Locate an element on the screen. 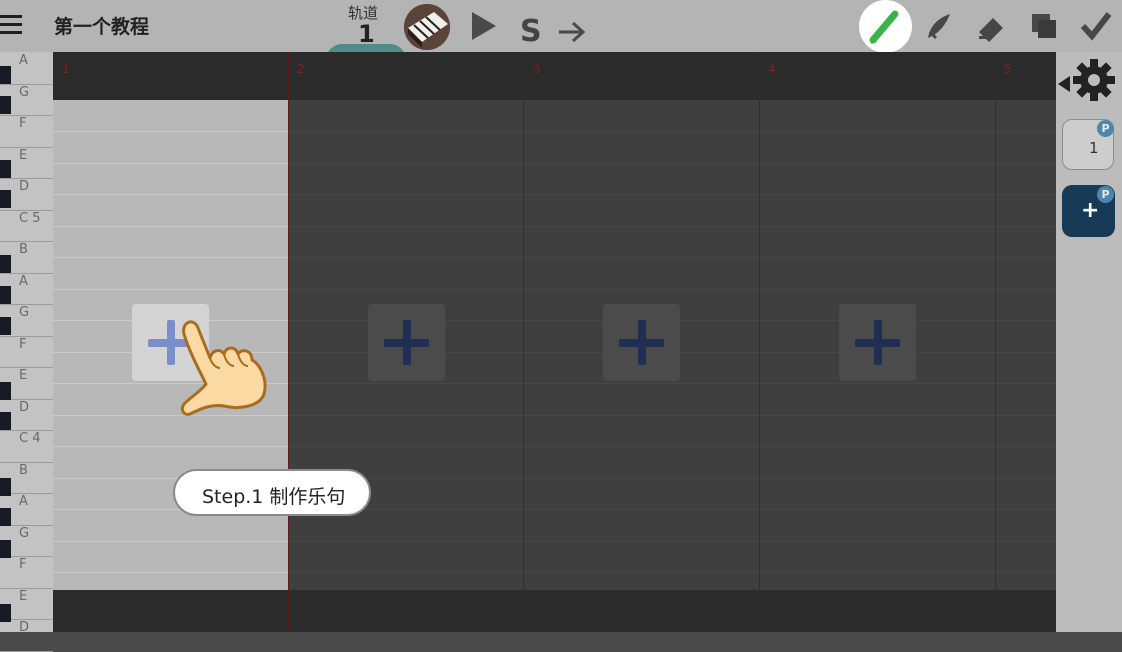  measure-number: 2 is located at coordinates (301, 69).